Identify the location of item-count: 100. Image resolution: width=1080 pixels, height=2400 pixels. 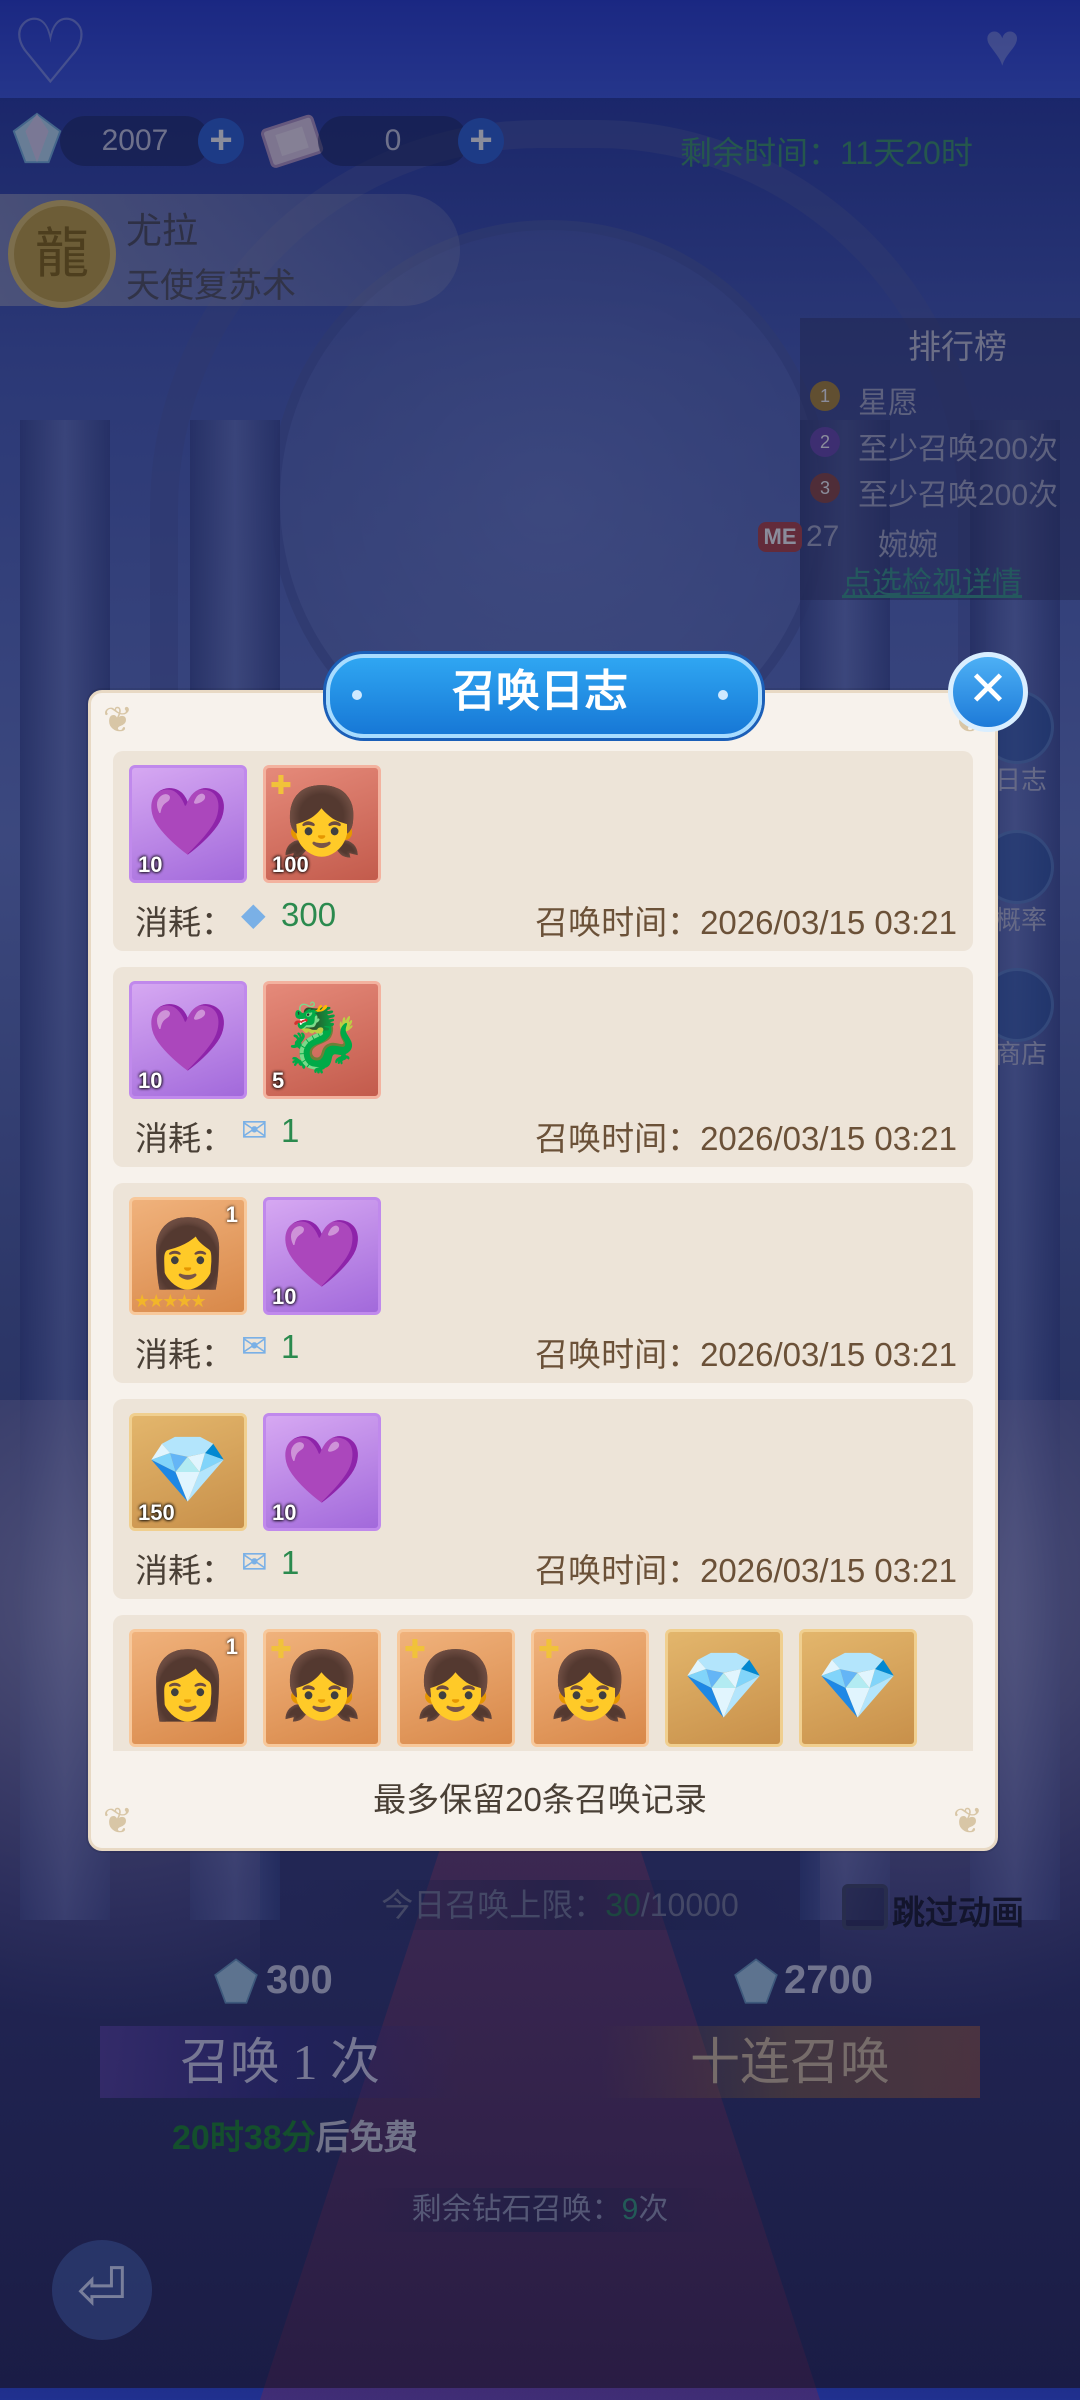
(290, 864).